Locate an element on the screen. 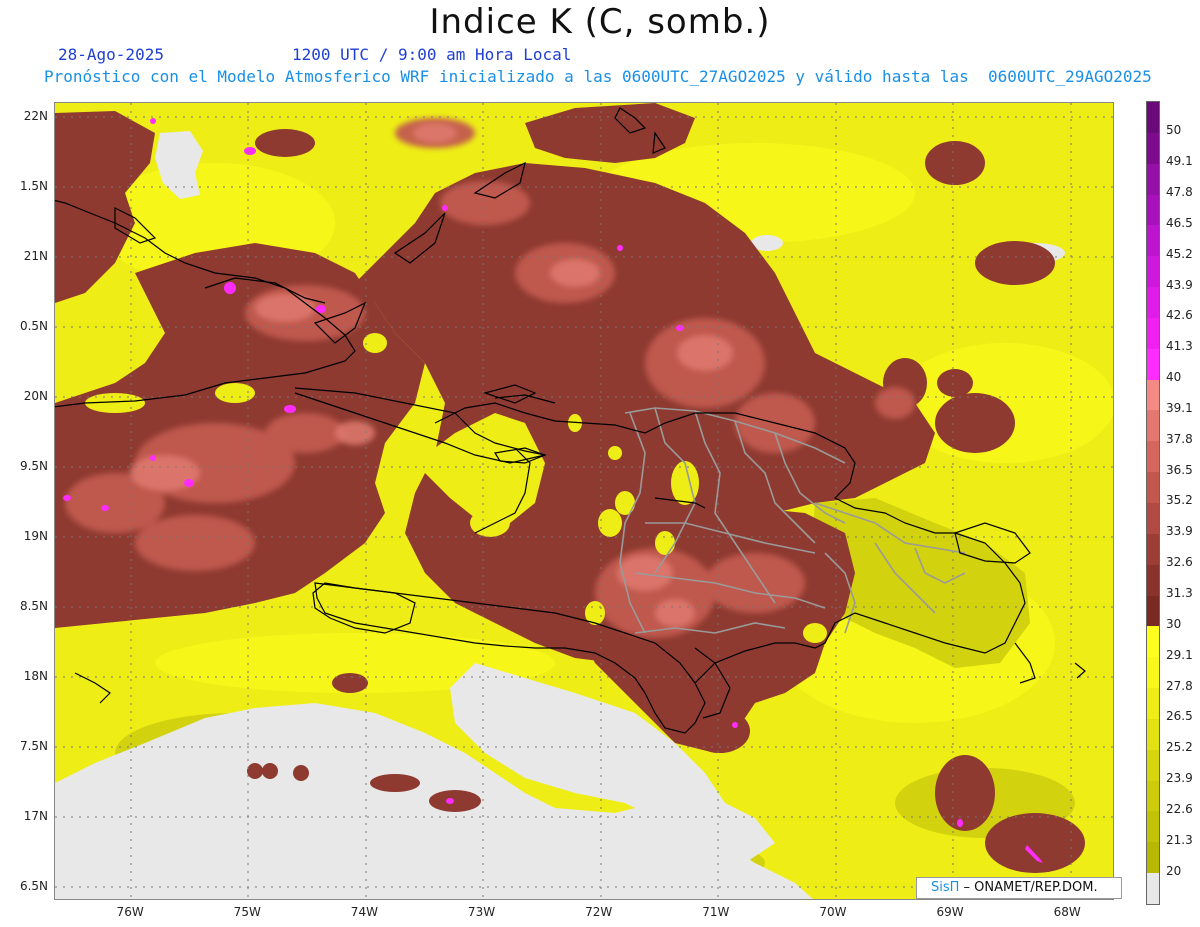  lat-tick-label: 0.5N is located at coordinates (33, 326).